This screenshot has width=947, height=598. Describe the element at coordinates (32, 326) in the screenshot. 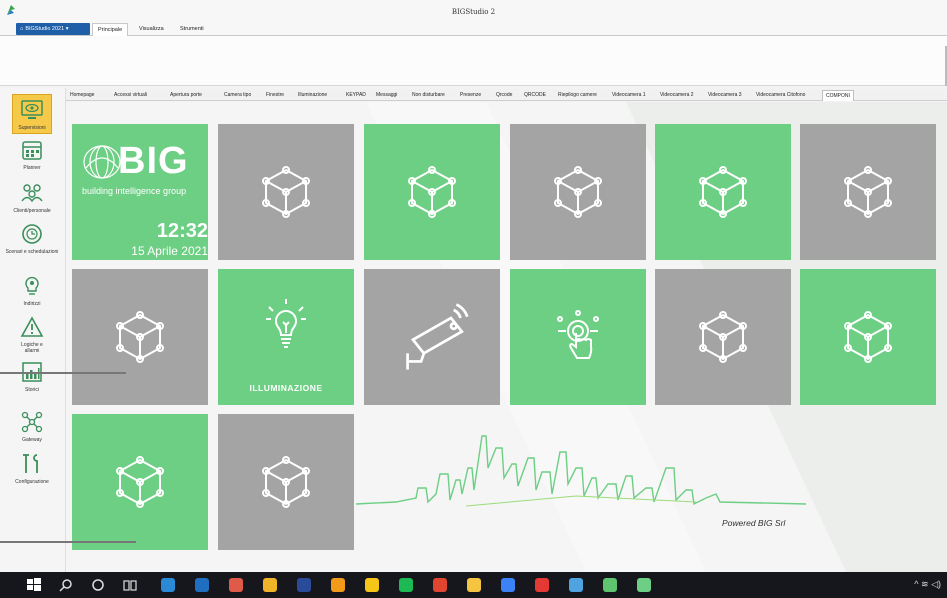

I see `warning-triangle-icon` at that location.